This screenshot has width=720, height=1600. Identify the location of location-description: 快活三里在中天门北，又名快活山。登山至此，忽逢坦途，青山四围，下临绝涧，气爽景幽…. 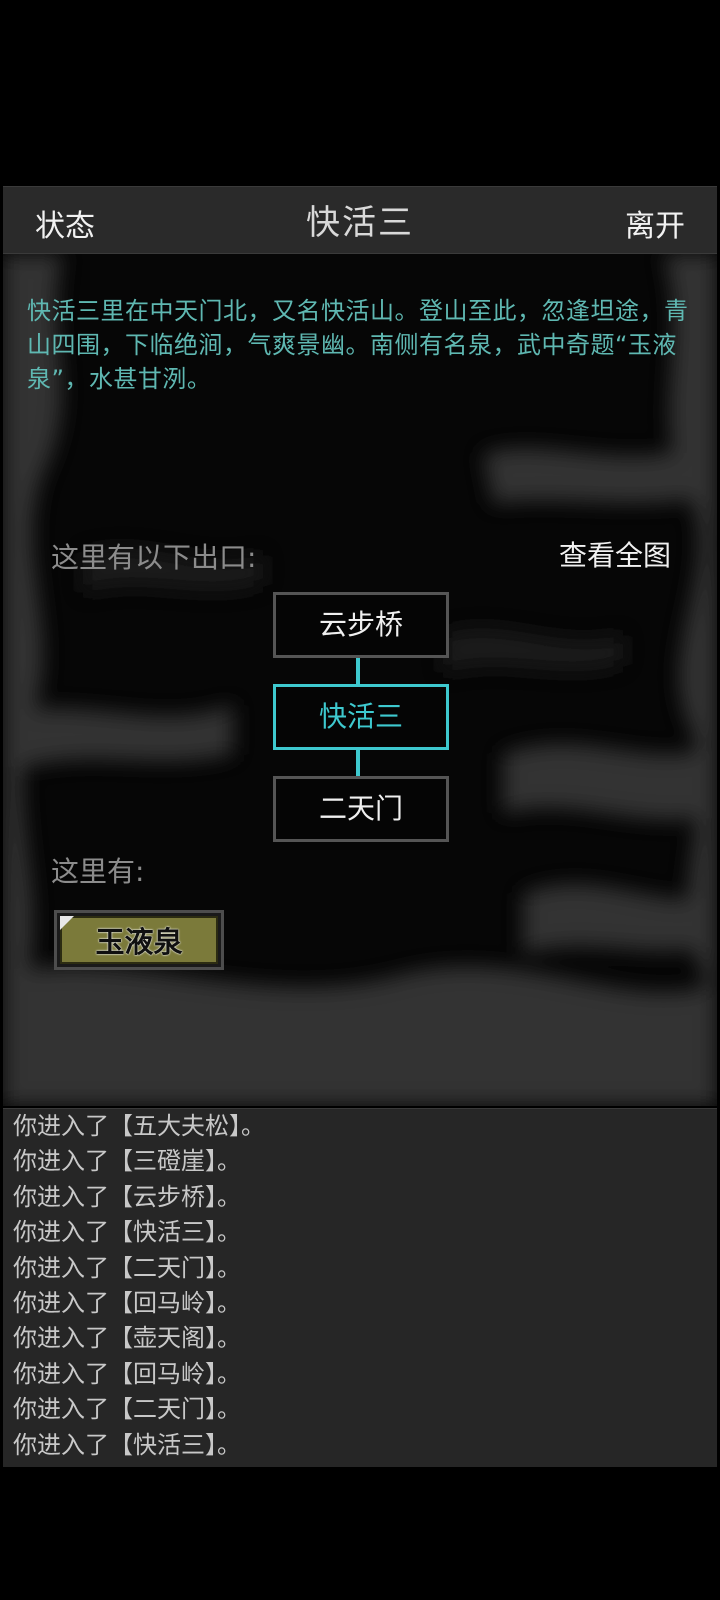
(358, 345).